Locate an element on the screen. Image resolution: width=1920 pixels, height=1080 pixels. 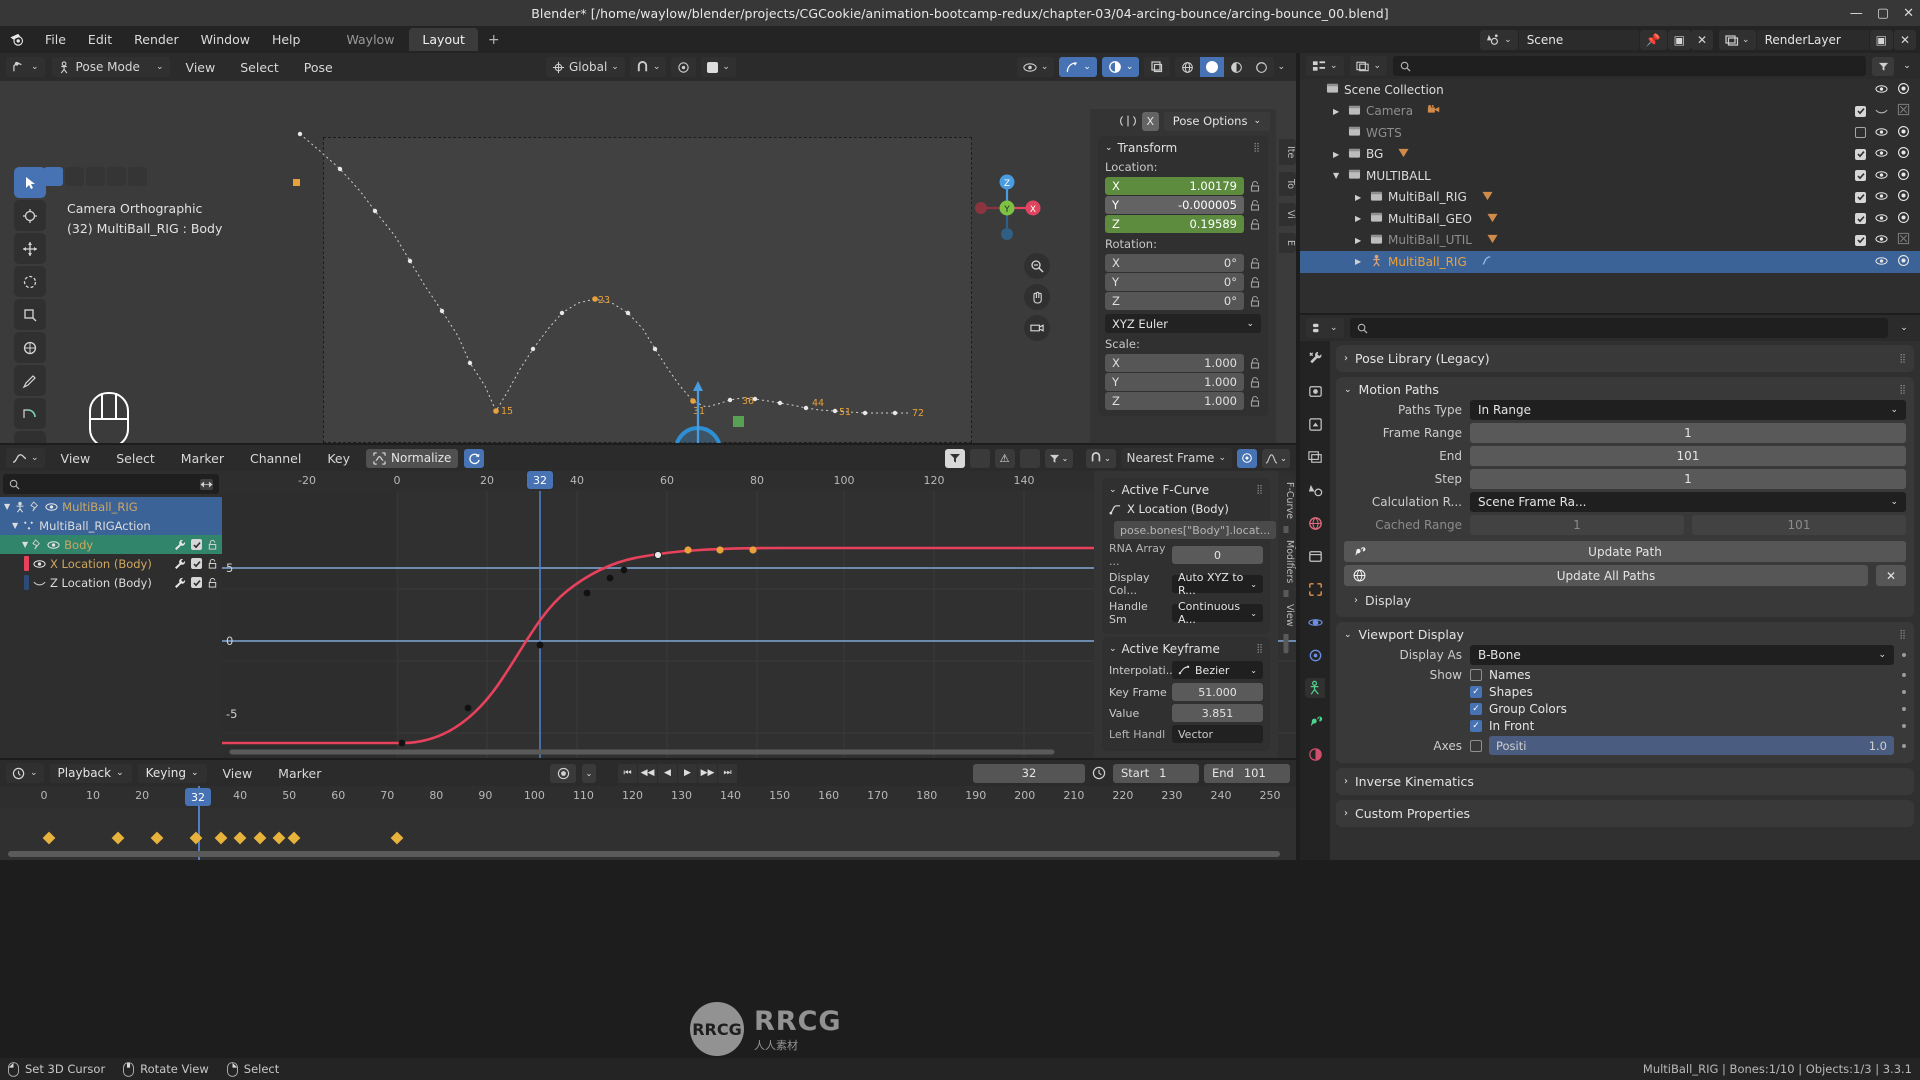
menu-help: Help is located at coordinates (286, 39).